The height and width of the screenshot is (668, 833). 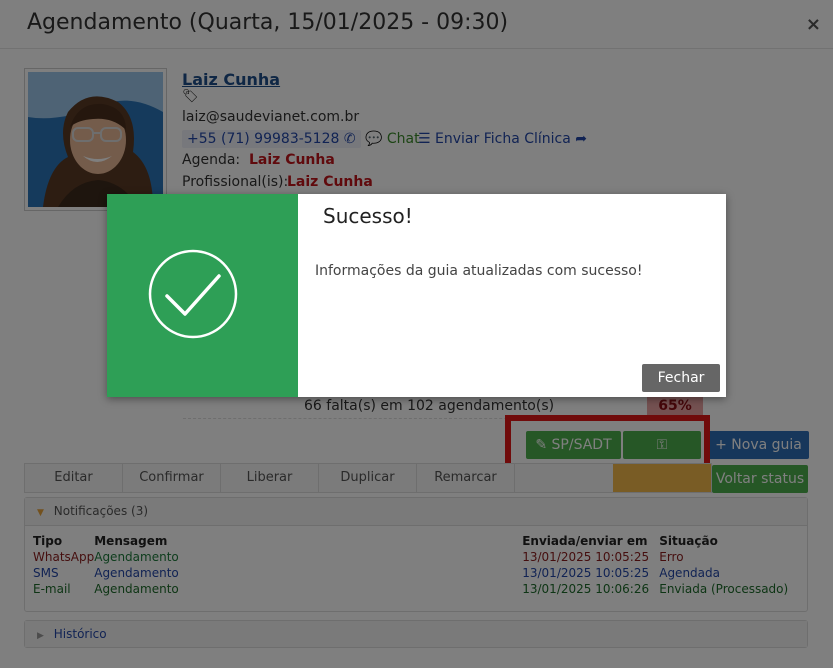 I want to click on success-title: Sucesso!, so click(x=368, y=216).